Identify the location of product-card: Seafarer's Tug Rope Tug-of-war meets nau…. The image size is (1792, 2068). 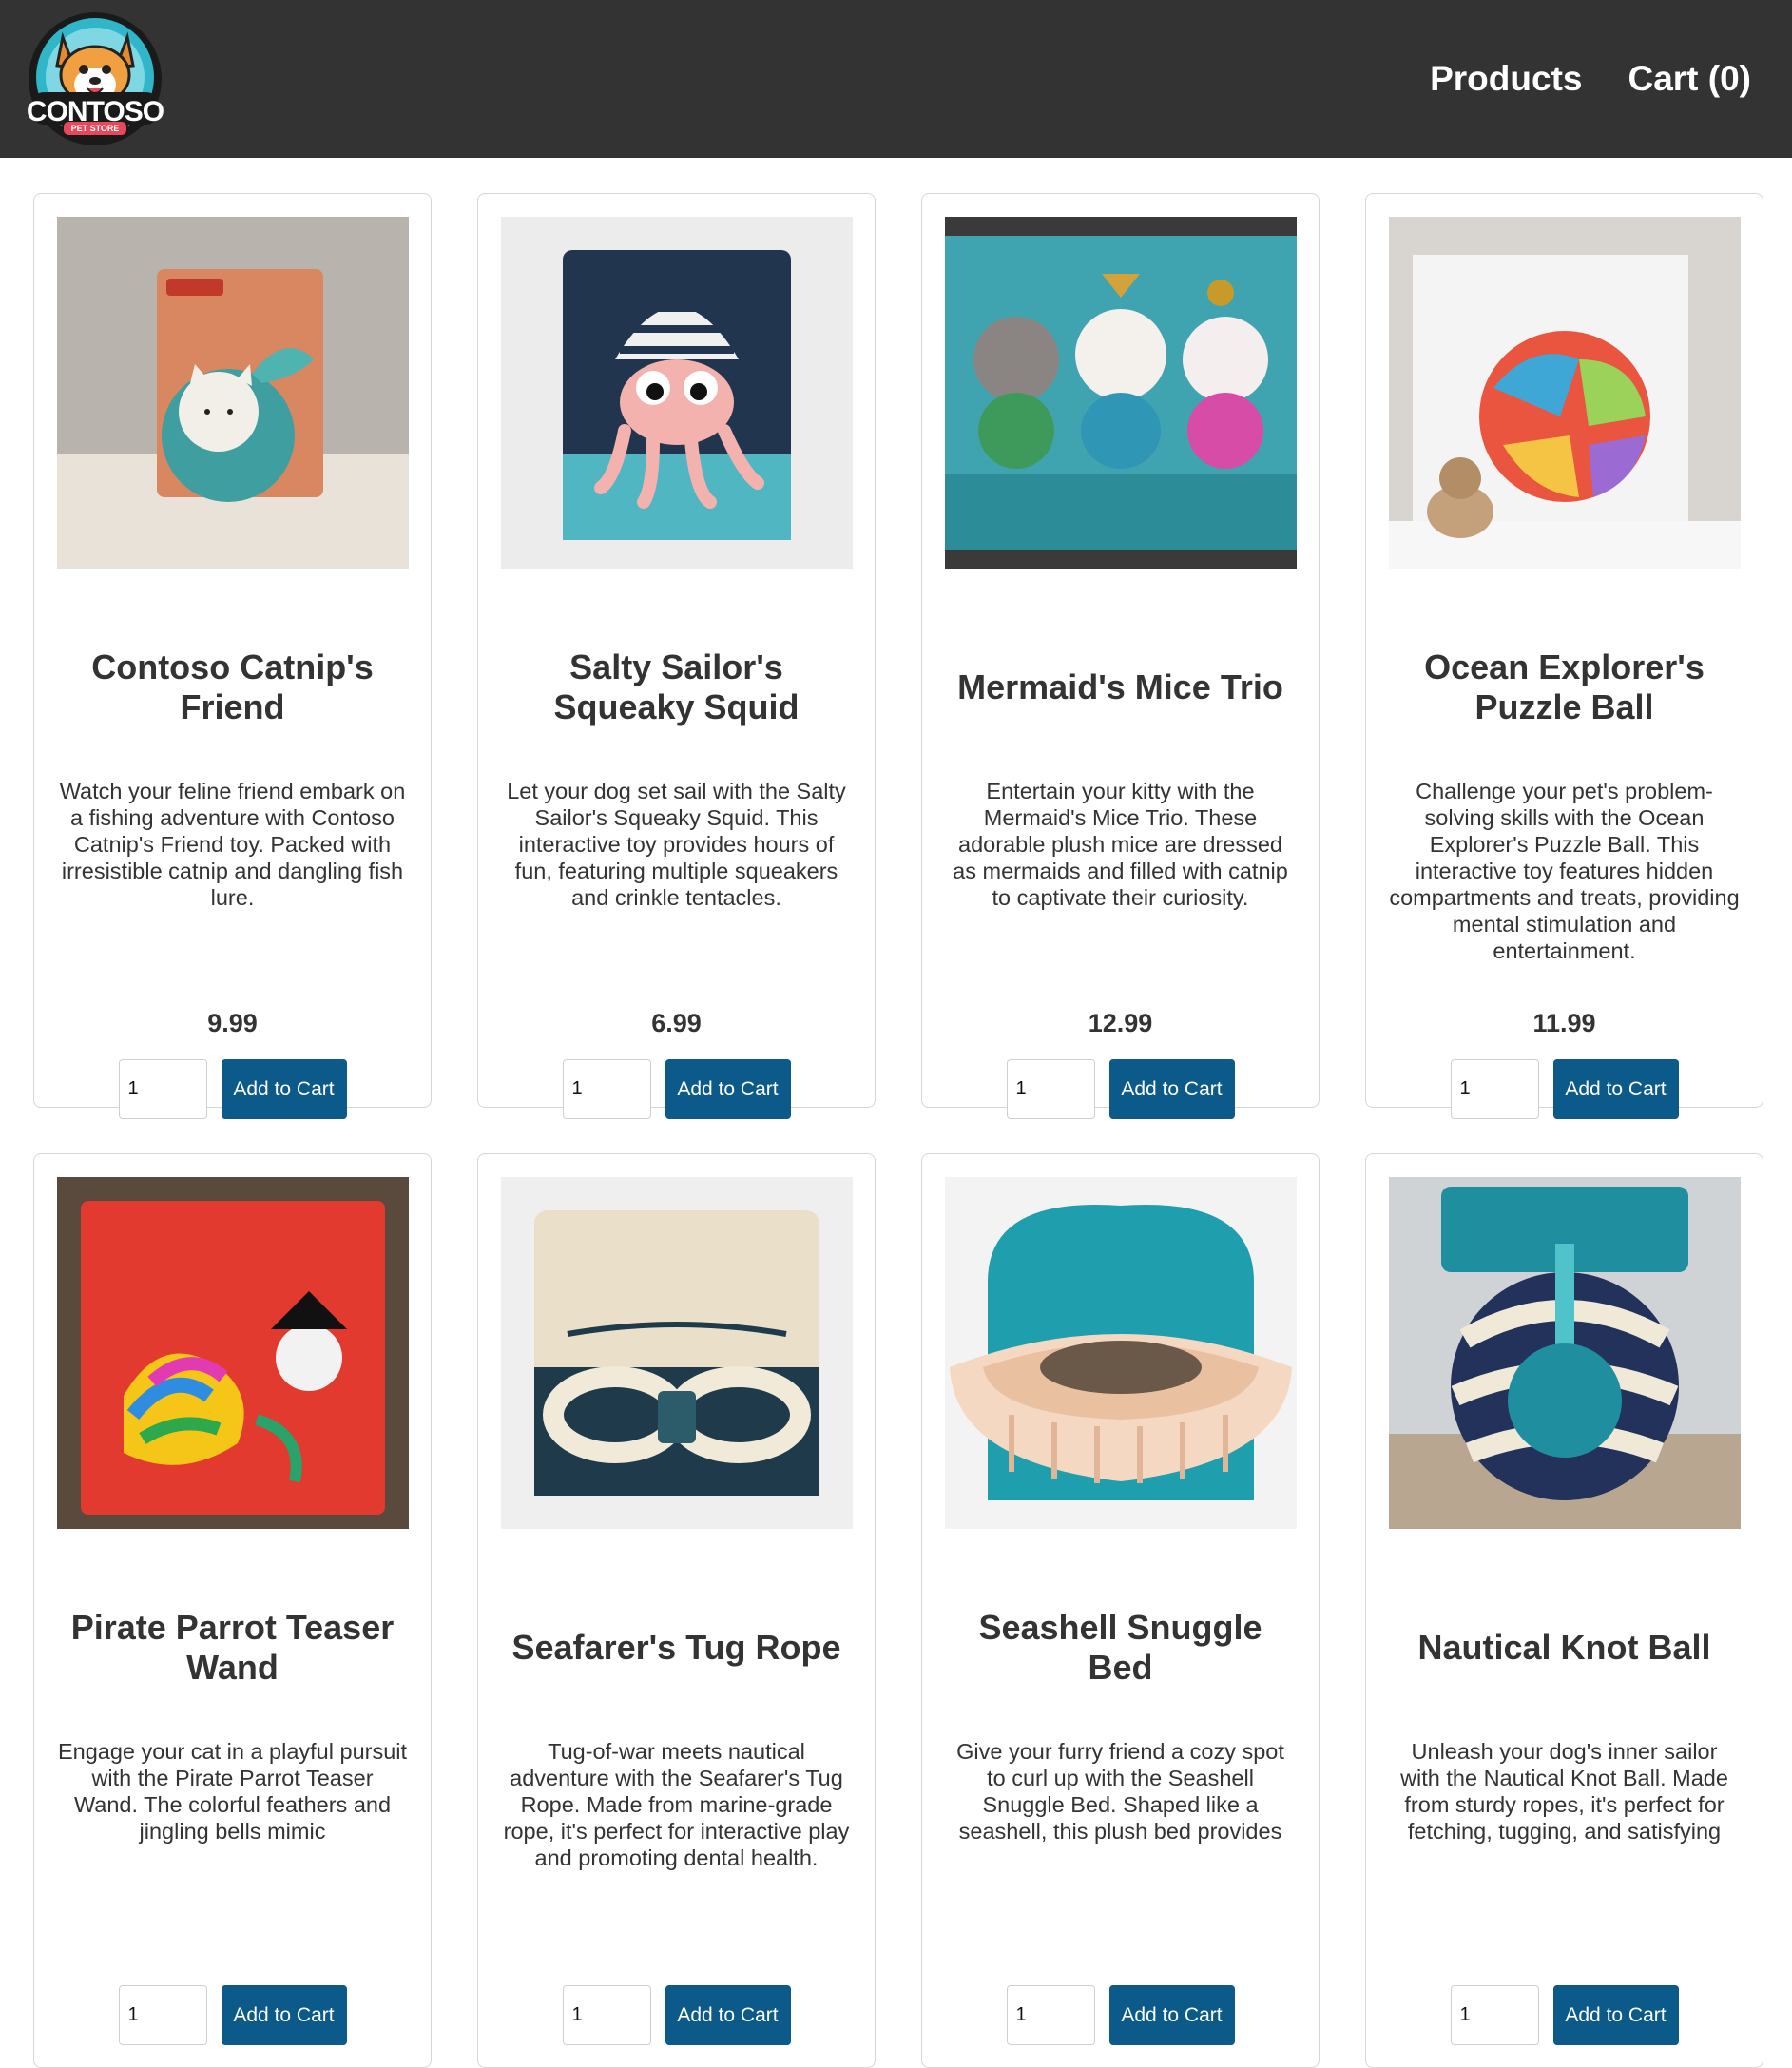
(676, 1611).